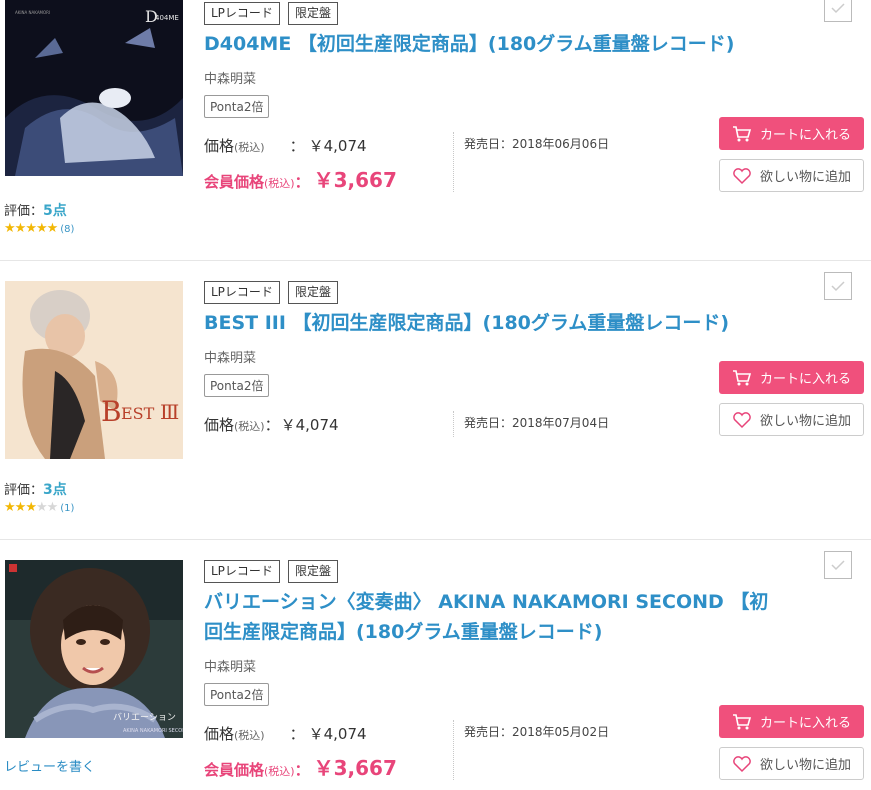 The image size is (871, 790). I want to click on rating-label: 評価：5点, so click(35, 210).